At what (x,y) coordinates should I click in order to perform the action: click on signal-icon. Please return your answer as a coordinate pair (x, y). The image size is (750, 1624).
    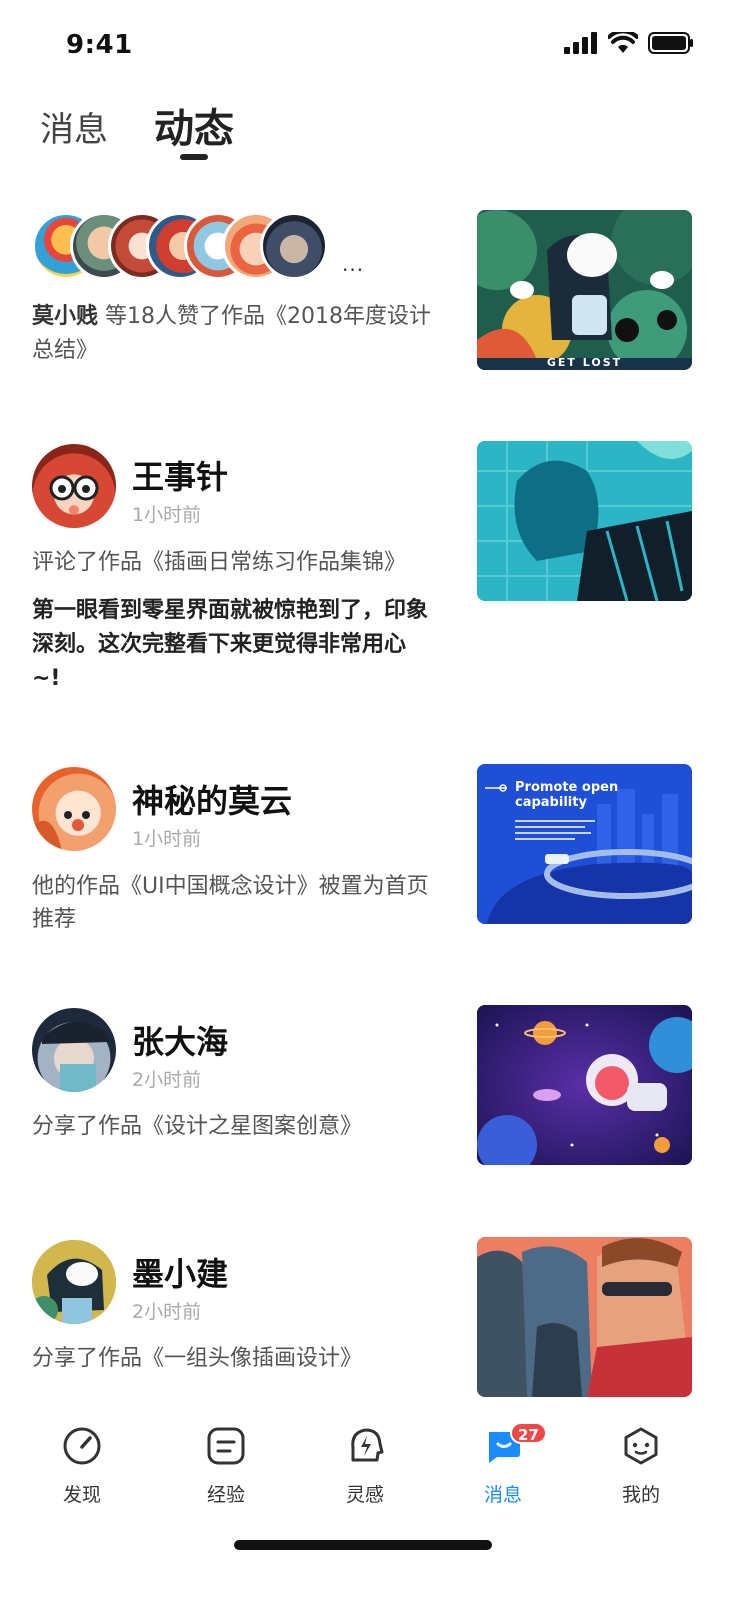
    Looking at the image, I should click on (580, 43).